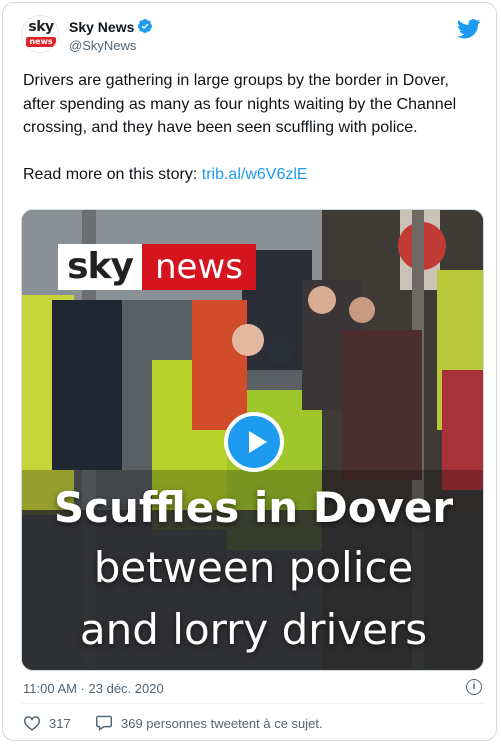 The height and width of the screenshot is (745, 501). Describe the element at coordinates (222, 723) in the screenshot. I see `retweet-text: 369 personnes tweetent à ce sujet.` at that location.